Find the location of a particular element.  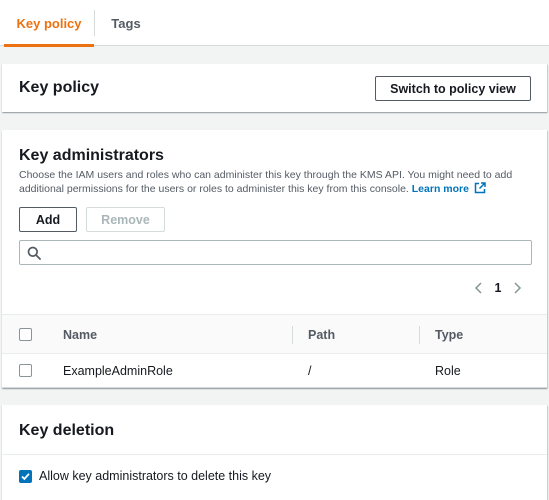

key-policy-panel: Key policy Switch to policy view is located at coordinates (274, 88).